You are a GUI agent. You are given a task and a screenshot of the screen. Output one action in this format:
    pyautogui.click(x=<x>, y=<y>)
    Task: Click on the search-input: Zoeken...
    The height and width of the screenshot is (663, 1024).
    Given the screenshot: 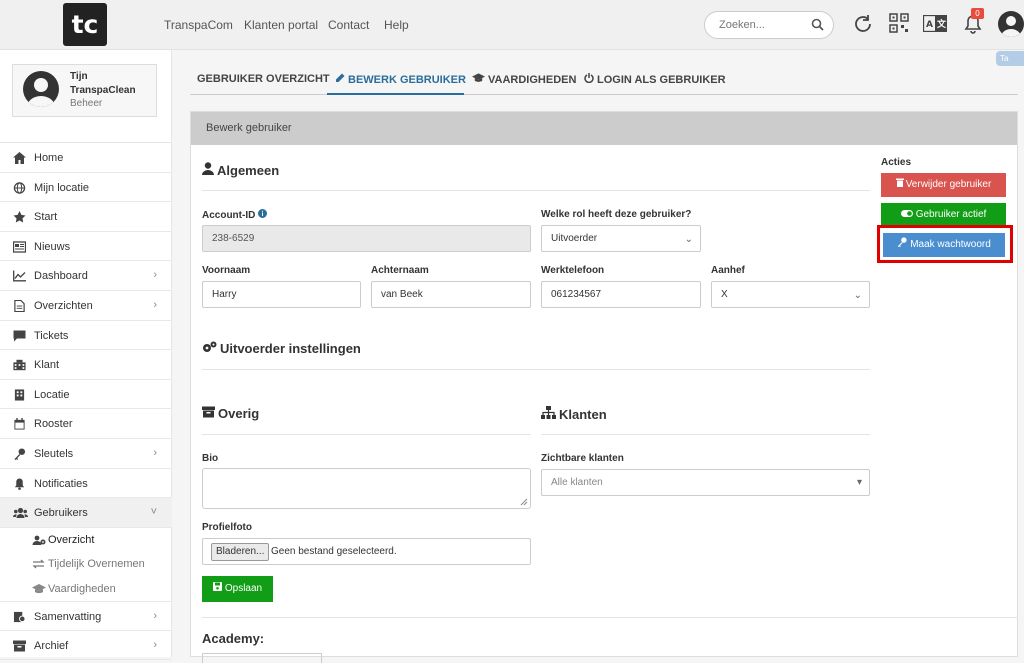 What is the action you would take?
    pyautogui.click(x=769, y=25)
    